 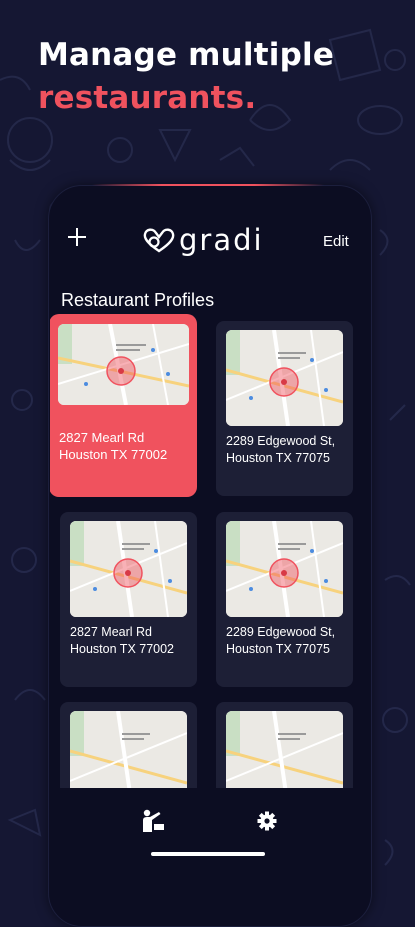 I want to click on bottom-navigation, so click(x=209, y=834).